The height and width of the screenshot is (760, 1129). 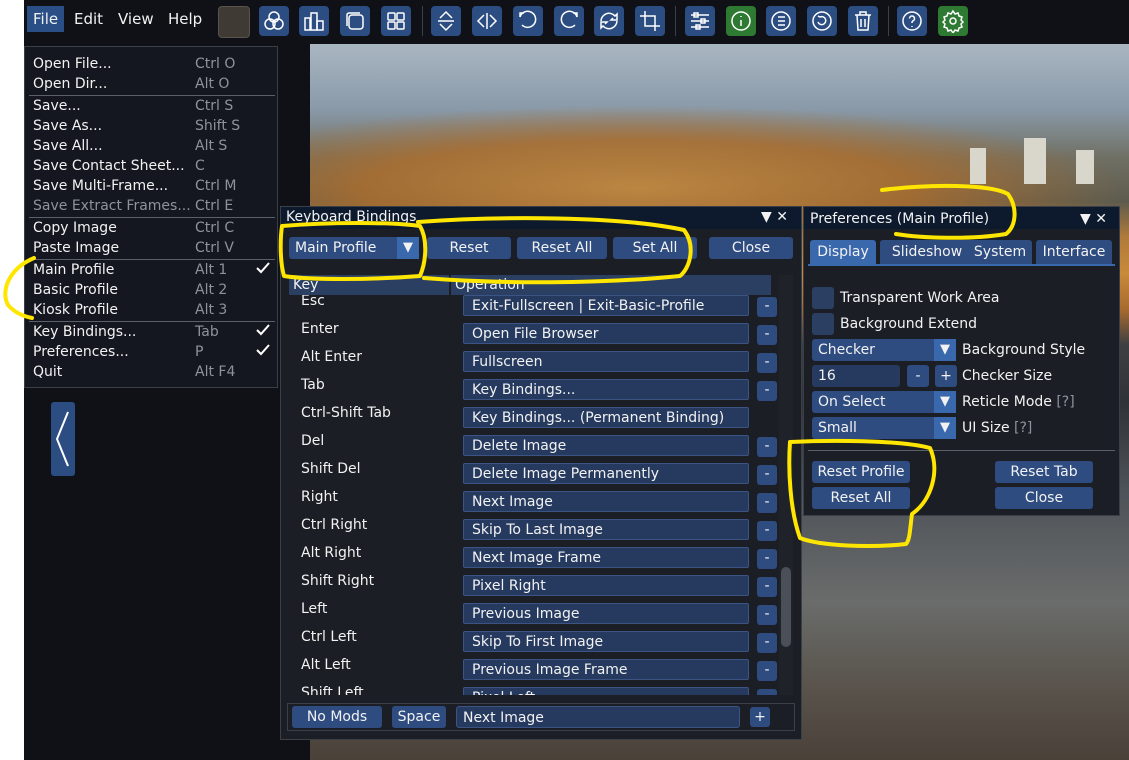 What do you see at coordinates (884, 428) in the screenshot?
I see `ui-size-select: Small ▼` at bounding box center [884, 428].